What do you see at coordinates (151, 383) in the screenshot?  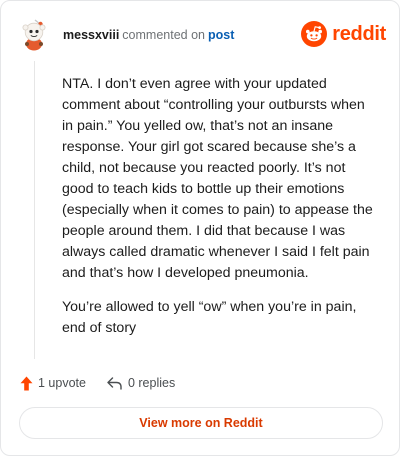 I see `replies-count: 0 replies` at bounding box center [151, 383].